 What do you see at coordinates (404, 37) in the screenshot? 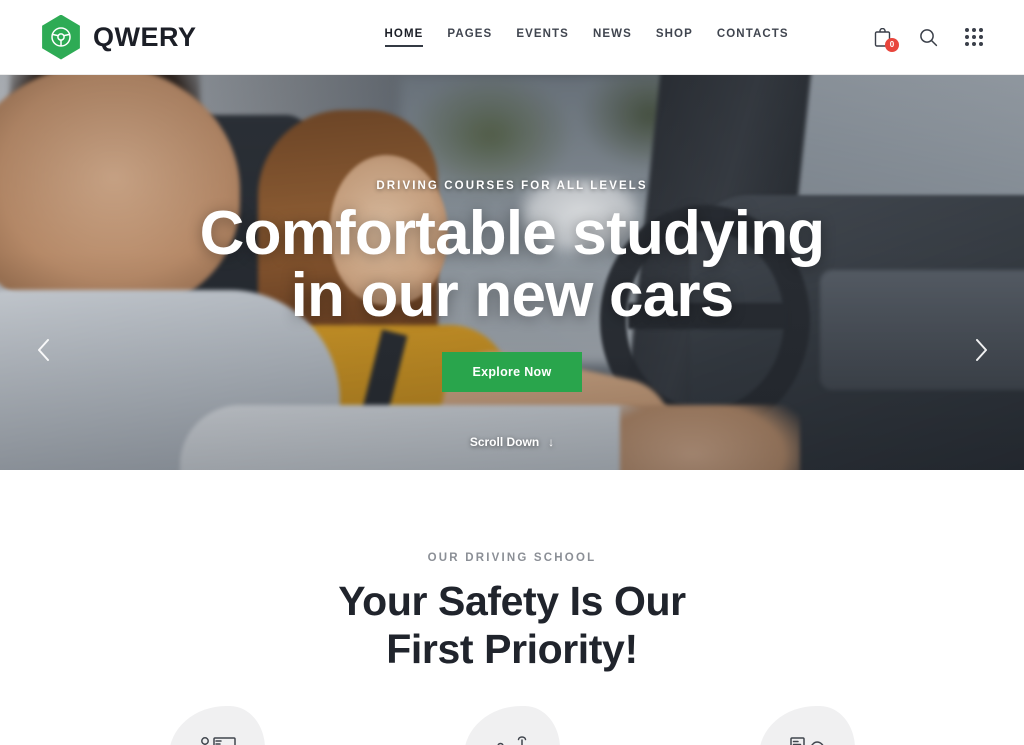
I see `nav-item-home: HOME` at bounding box center [404, 37].